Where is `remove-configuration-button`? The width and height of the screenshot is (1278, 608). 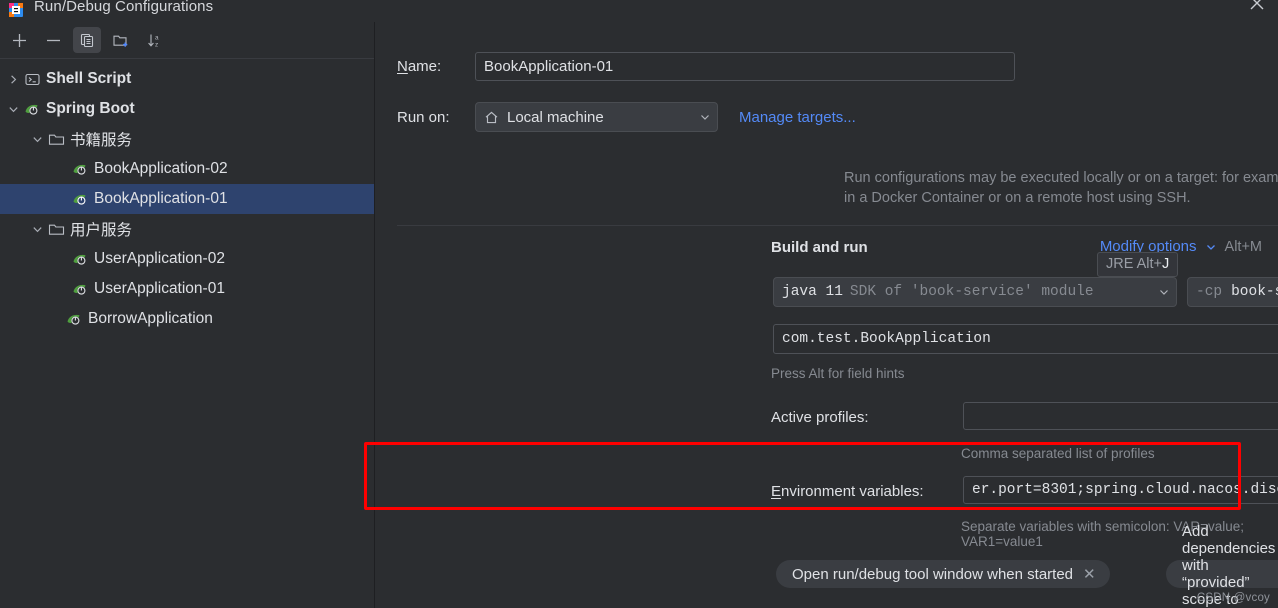 remove-configuration-button is located at coordinates (53, 40).